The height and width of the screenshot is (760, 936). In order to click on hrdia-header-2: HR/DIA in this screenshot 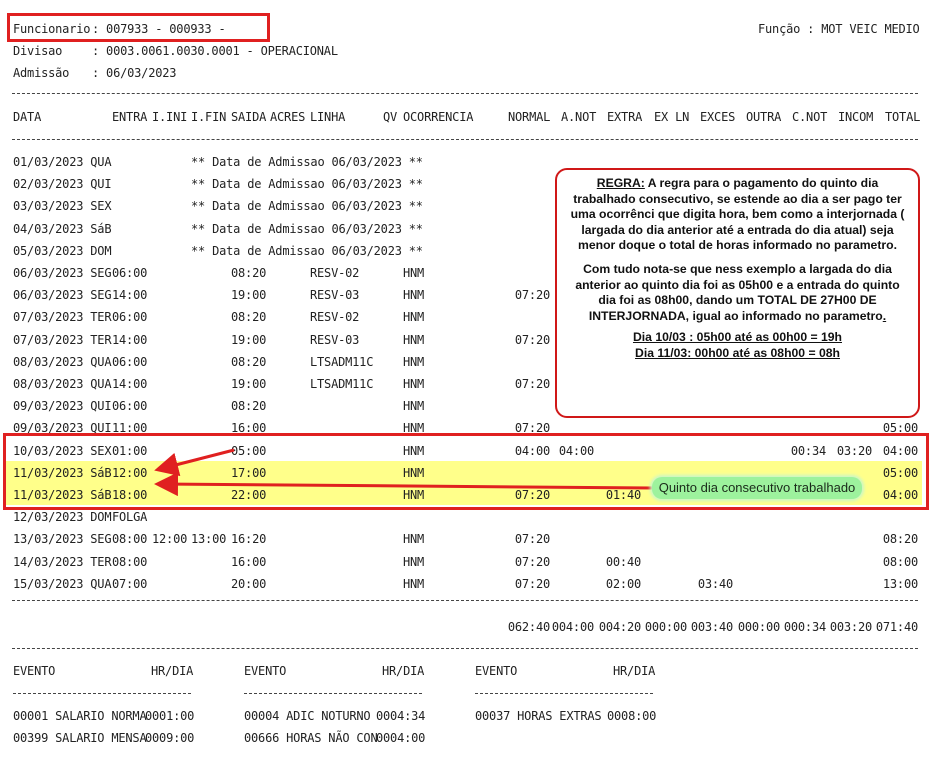, I will do `click(403, 671)`.